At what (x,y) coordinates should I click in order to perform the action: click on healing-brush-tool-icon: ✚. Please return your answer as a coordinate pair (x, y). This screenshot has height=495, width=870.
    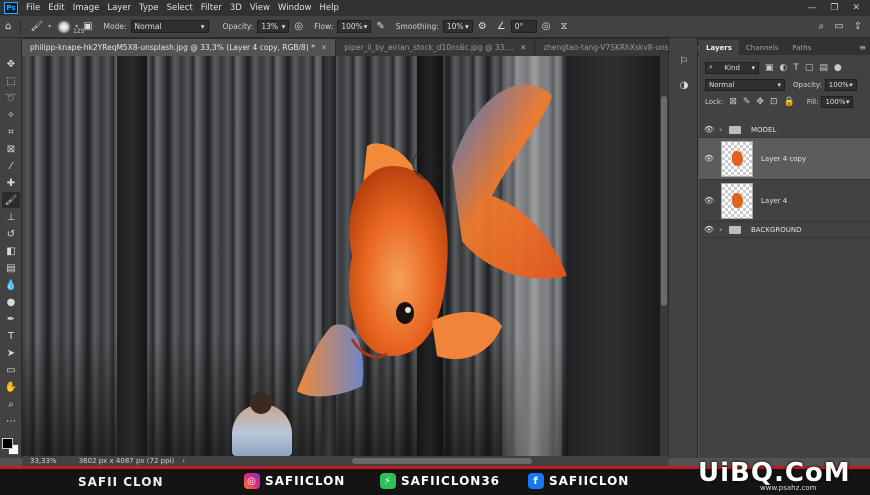
    Looking at the image, I should click on (11, 183).